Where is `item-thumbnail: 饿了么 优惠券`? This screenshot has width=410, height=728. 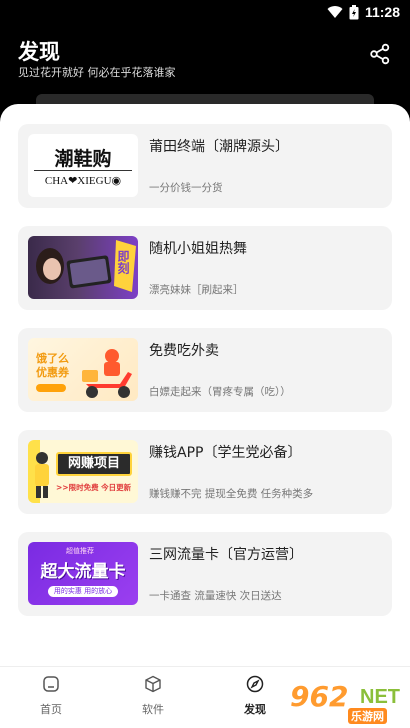 item-thumbnail: 饿了么 优惠券 is located at coordinates (83, 369).